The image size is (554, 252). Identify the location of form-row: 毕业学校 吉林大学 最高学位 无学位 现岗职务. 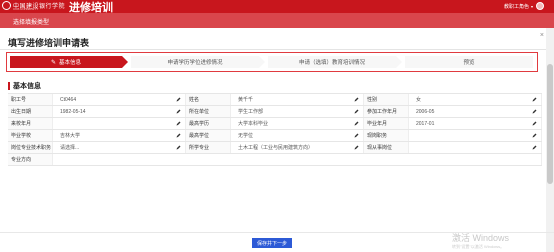
(275, 136).